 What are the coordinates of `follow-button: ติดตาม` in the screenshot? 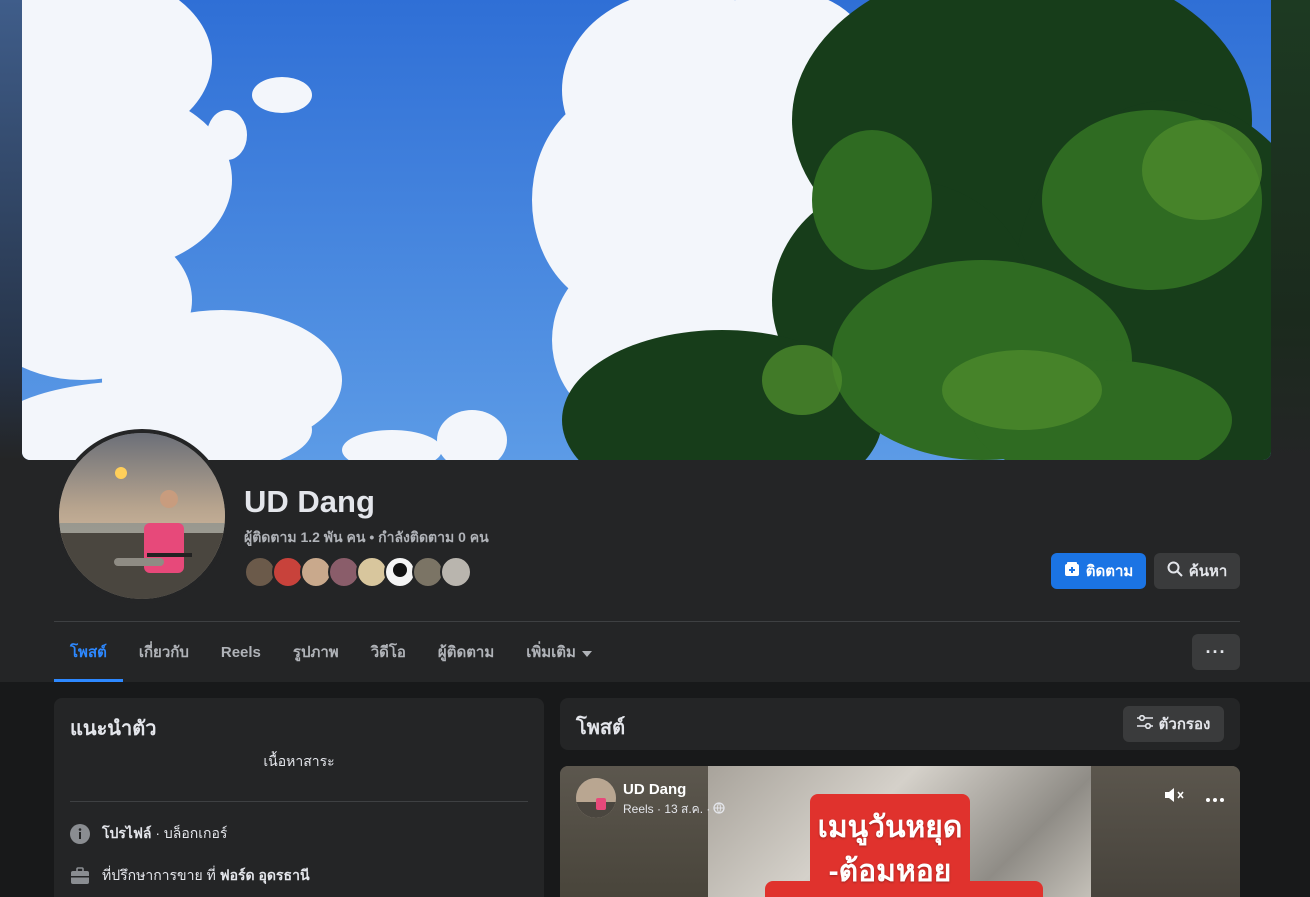 It's located at (1098, 571).